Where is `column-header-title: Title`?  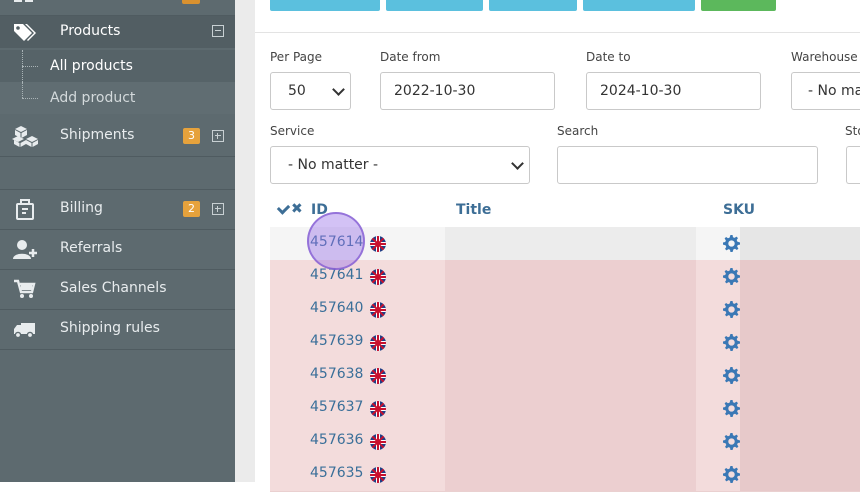 column-header-title: Title is located at coordinates (473, 210).